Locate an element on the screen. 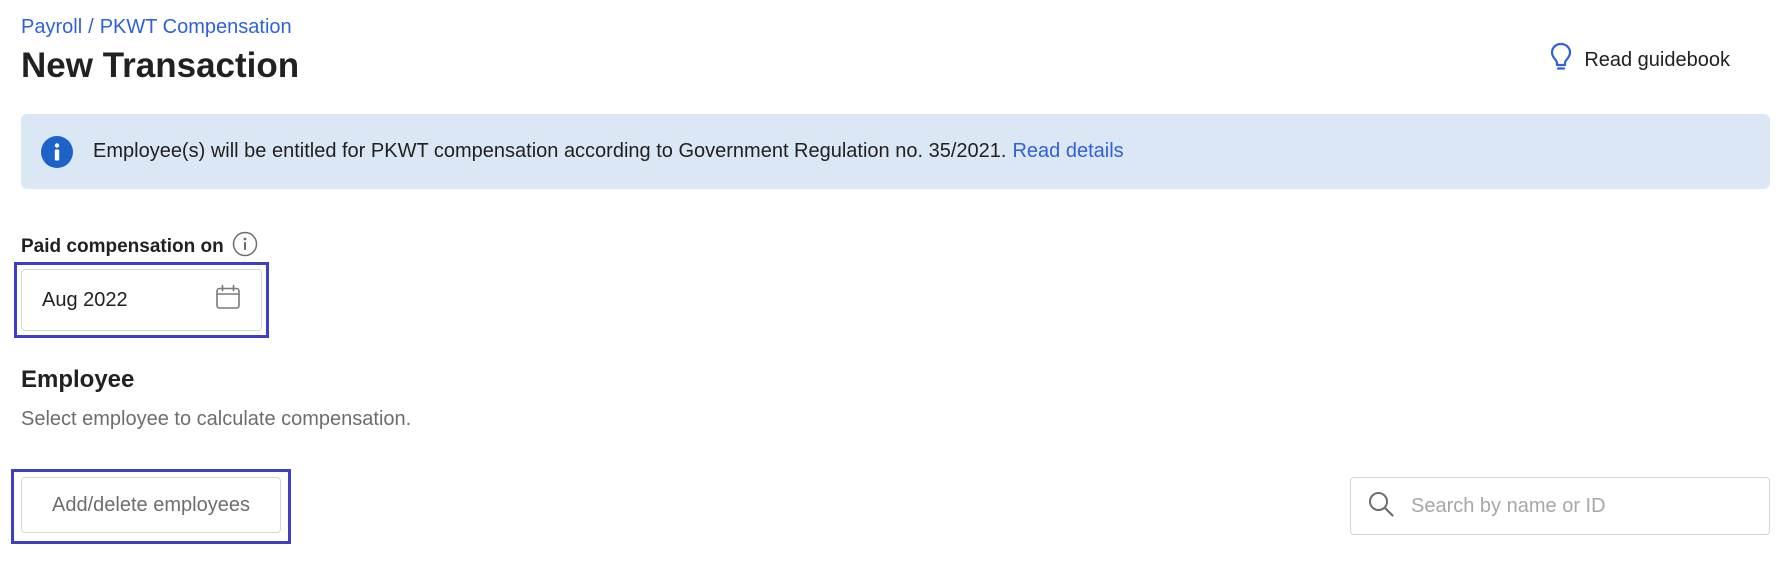 The width and height of the screenshot is (1790, 568). paid-compensation-label-text: Paid compensation on is located at coordinates (122, 246).